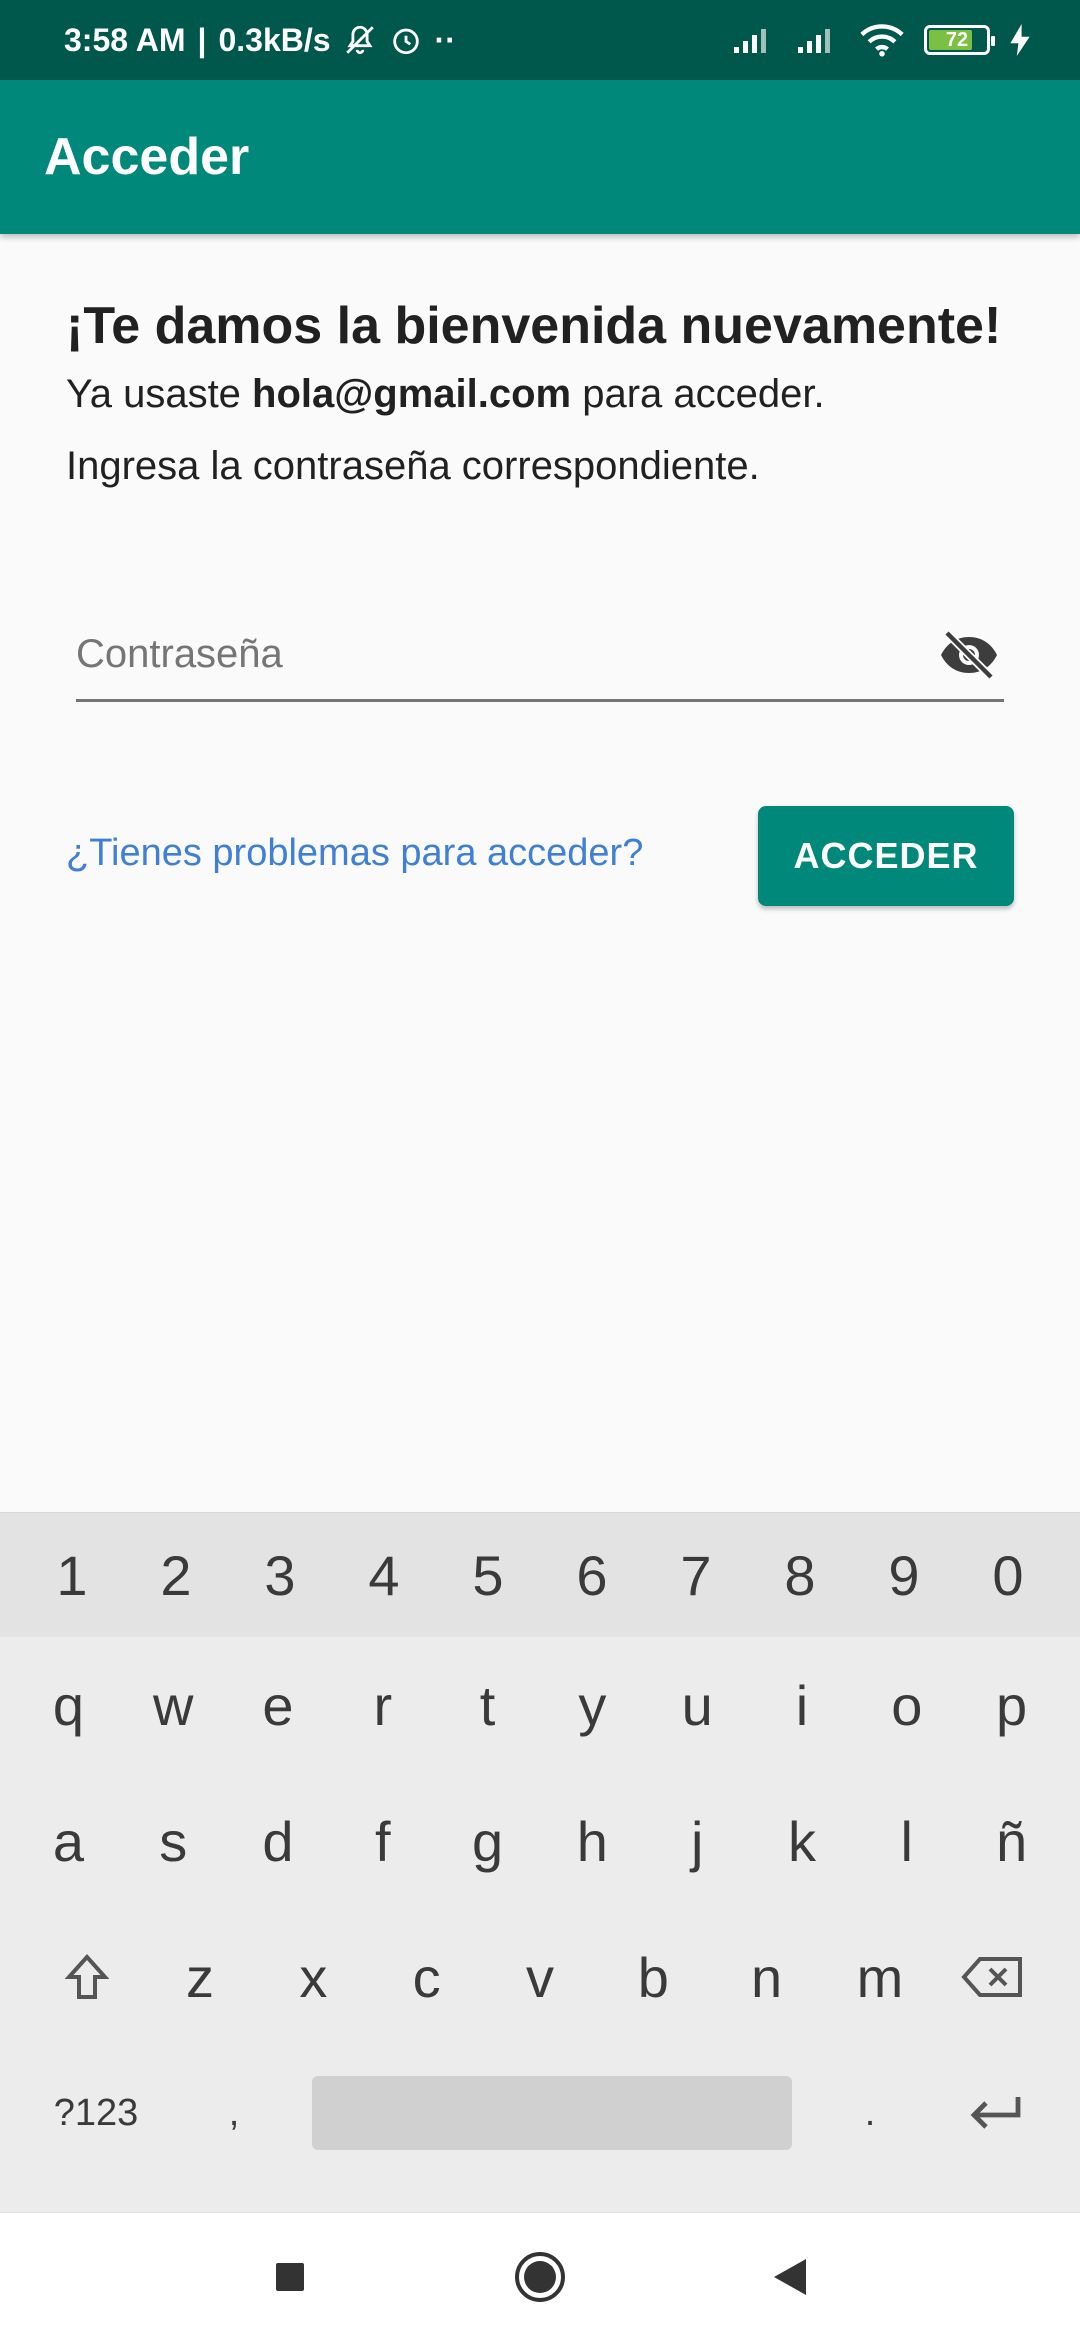 The image size is (1080, 2340). I want to click on used-suffix: para acceder., so click(703, 394).